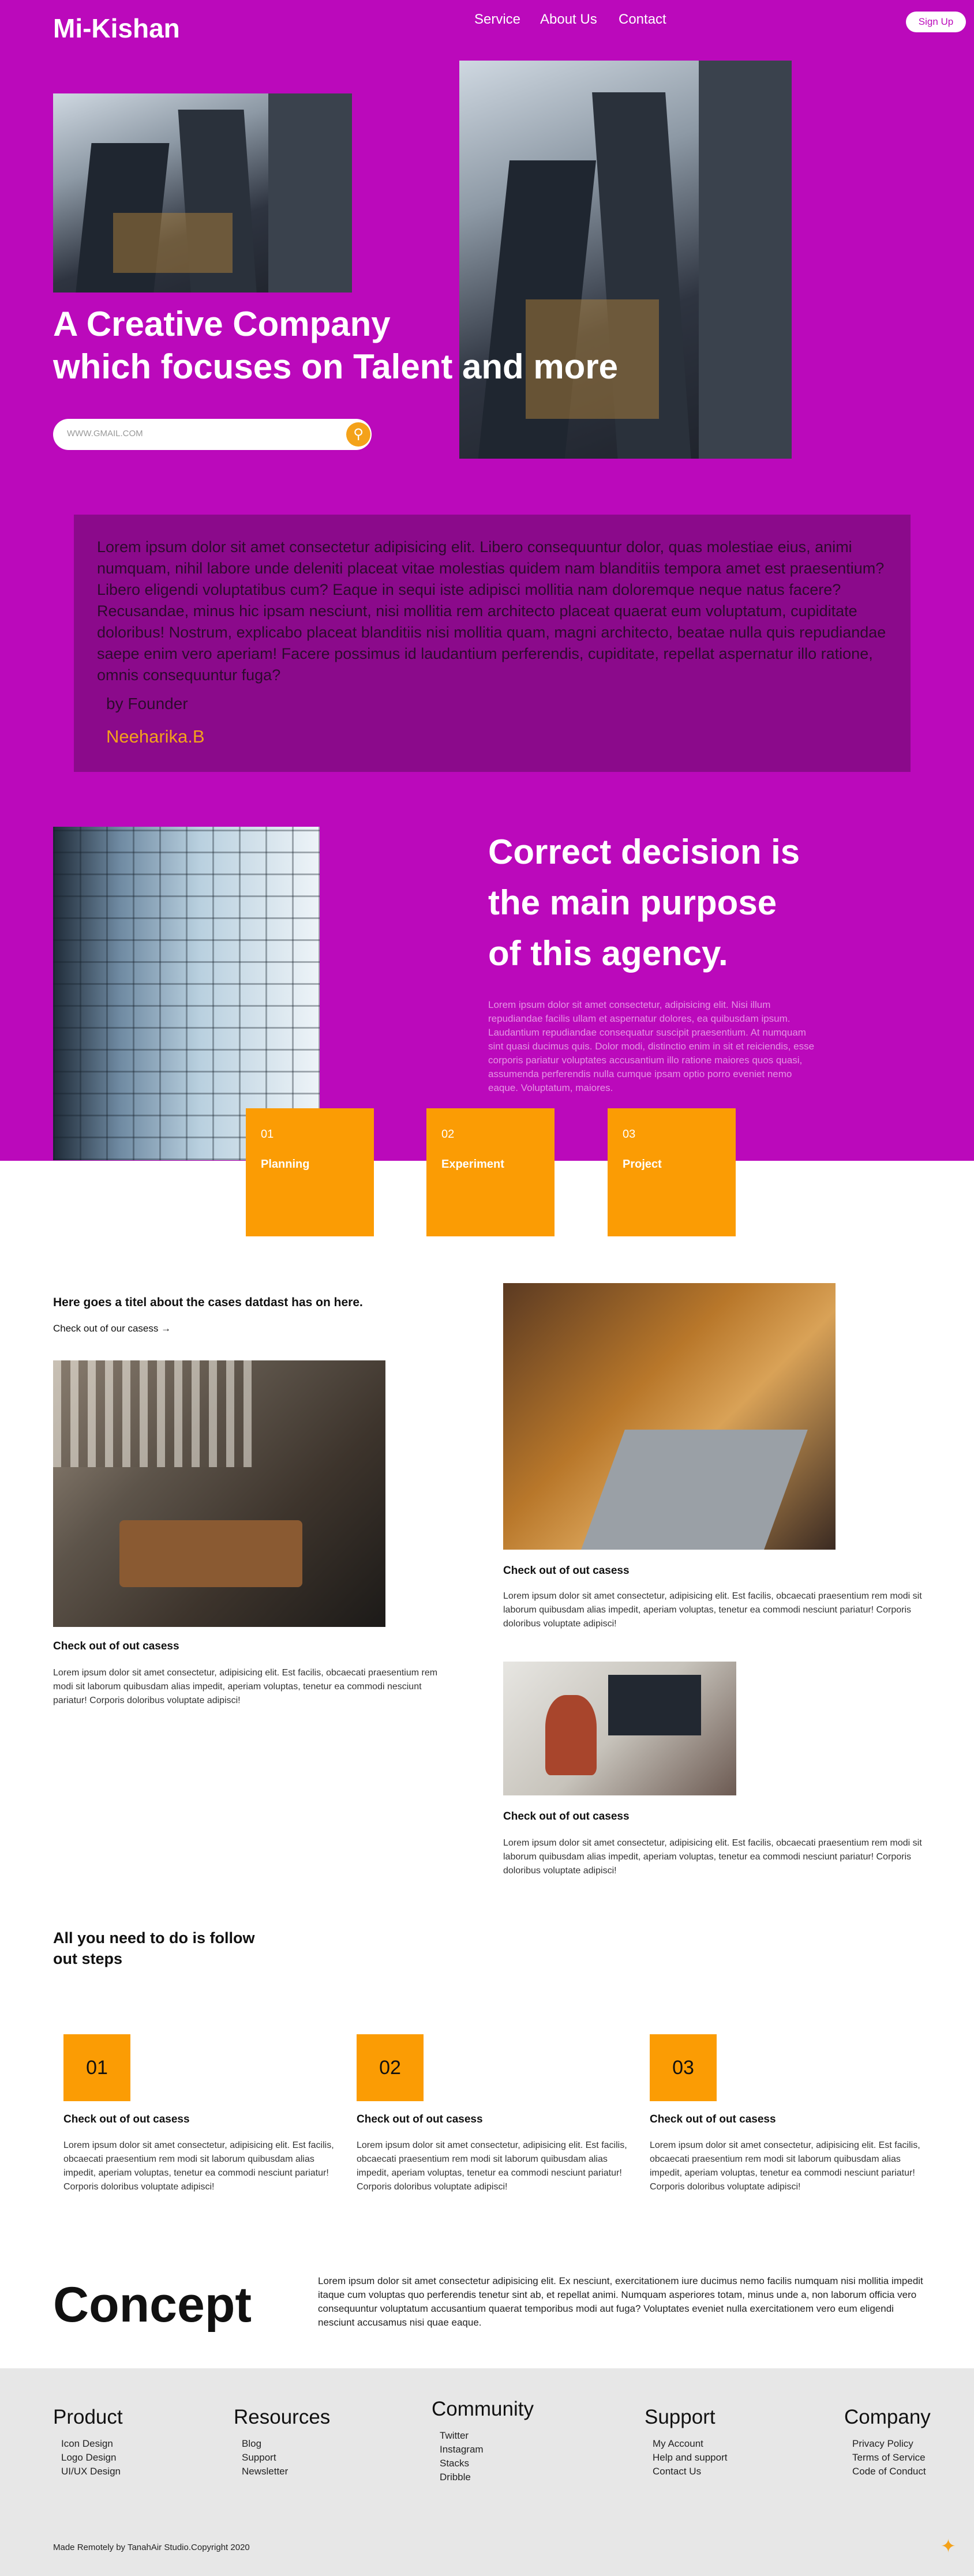 The image size is (974, 2576). I want to click on step-number-box: 03, so click(684, 2067).